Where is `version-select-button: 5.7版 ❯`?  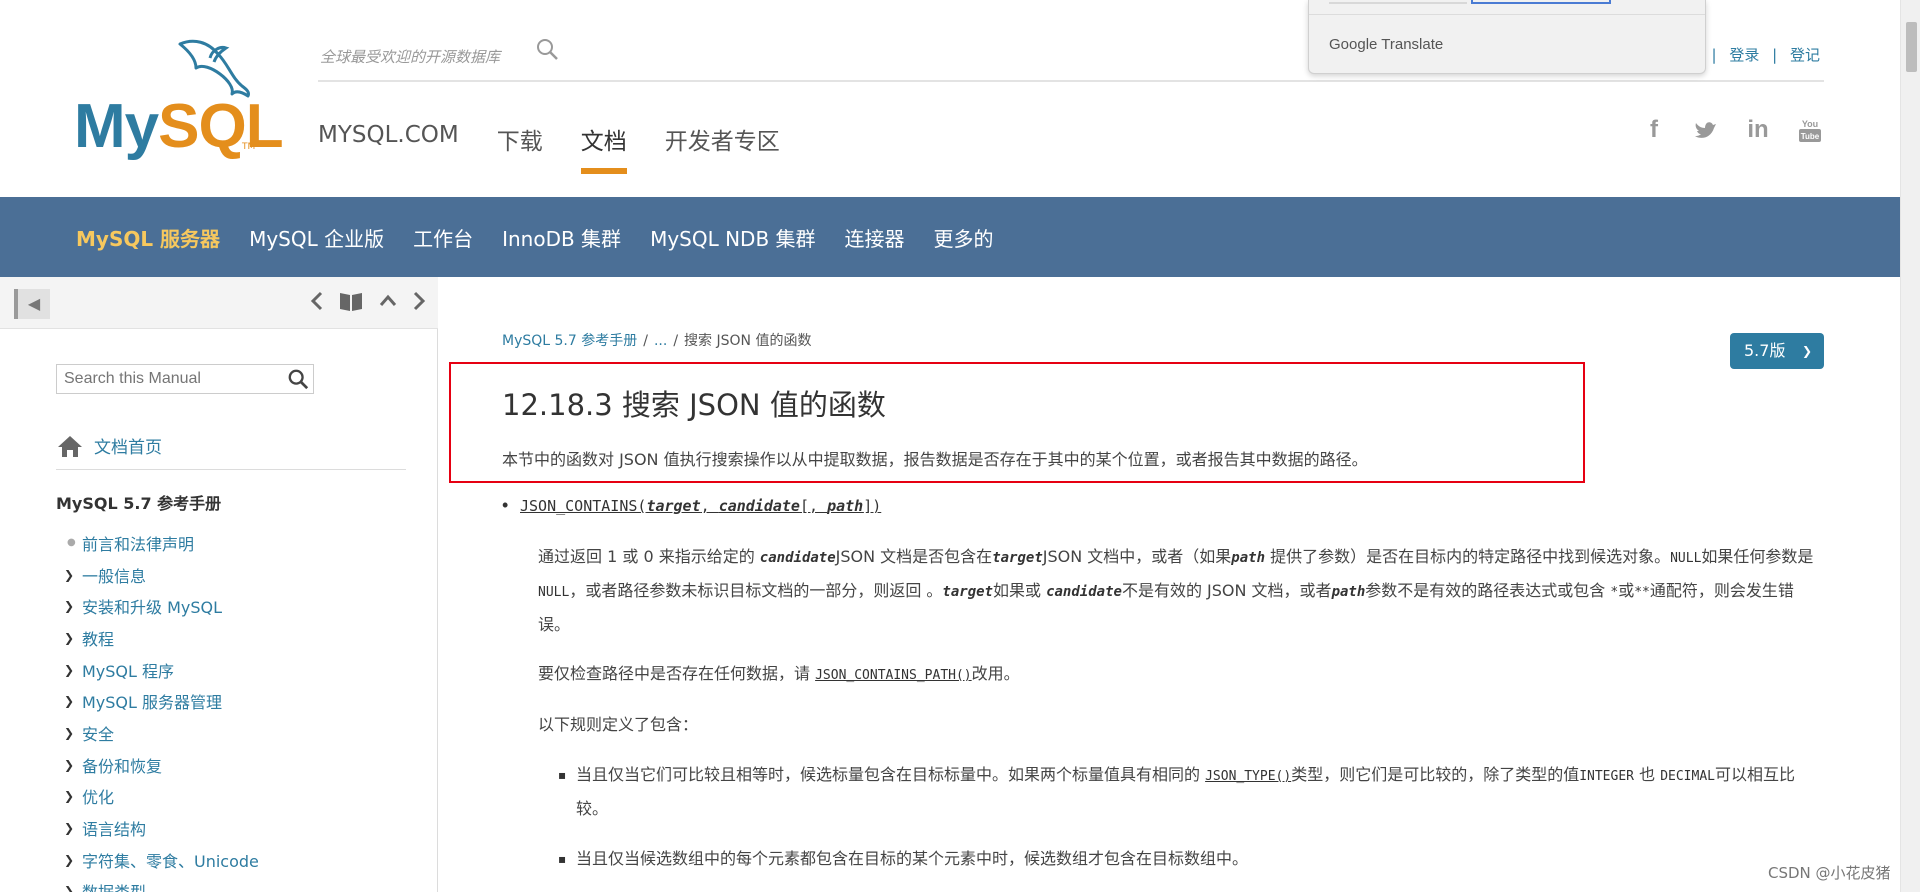
version-select-button: 5.7版 ❯ is located at coordinates (1777, 351).